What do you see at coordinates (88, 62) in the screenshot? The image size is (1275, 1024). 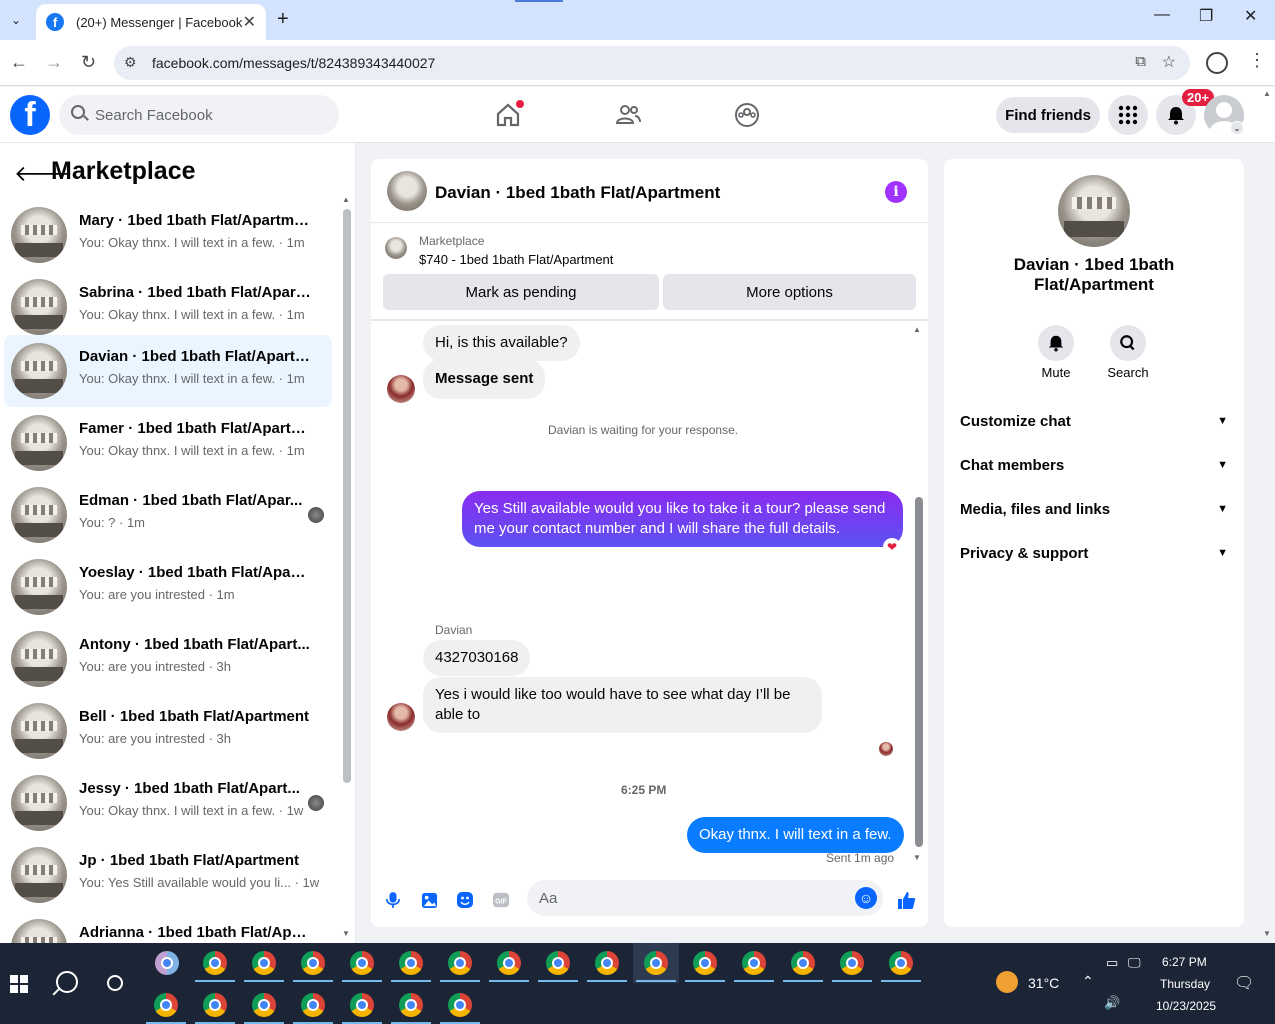 I see `reload-icon: ↻` at bounding box center [88, 62].